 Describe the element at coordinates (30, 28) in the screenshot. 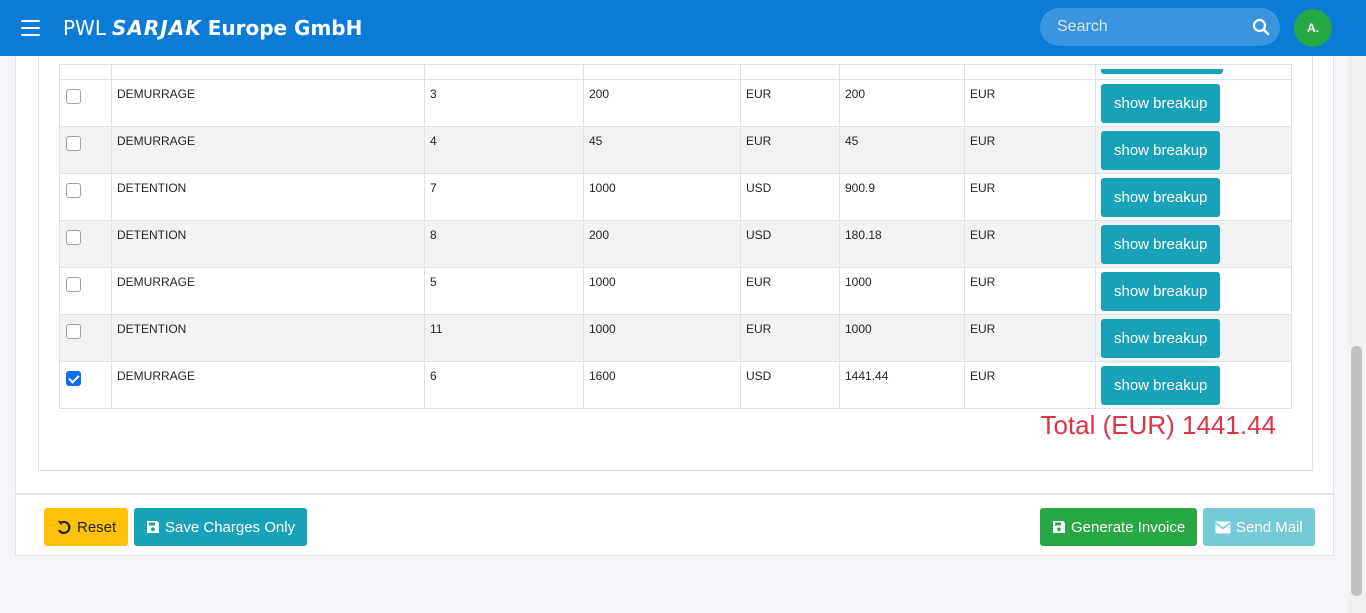

I see `menu-icon` at that location.